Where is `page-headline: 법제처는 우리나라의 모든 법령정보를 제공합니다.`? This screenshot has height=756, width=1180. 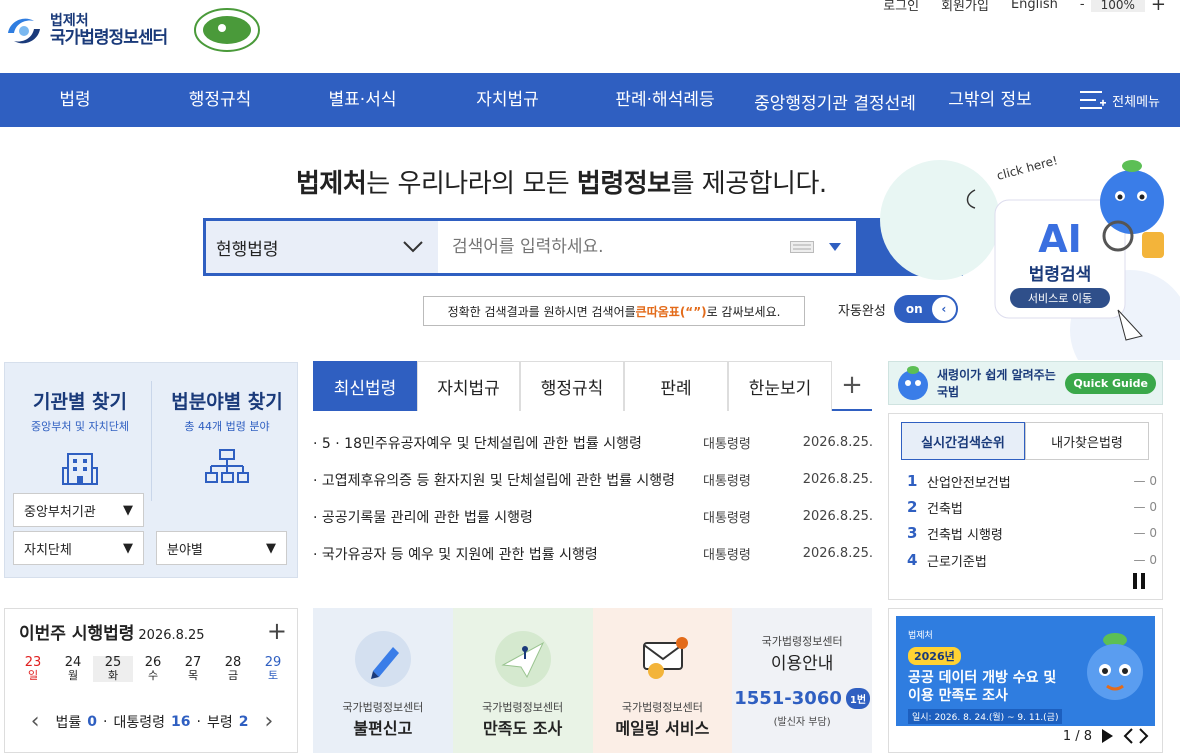
page-headline: 법제처는 우리나라의 모든 법령정보를 제공합니다. is located at coordinates (561, 181).